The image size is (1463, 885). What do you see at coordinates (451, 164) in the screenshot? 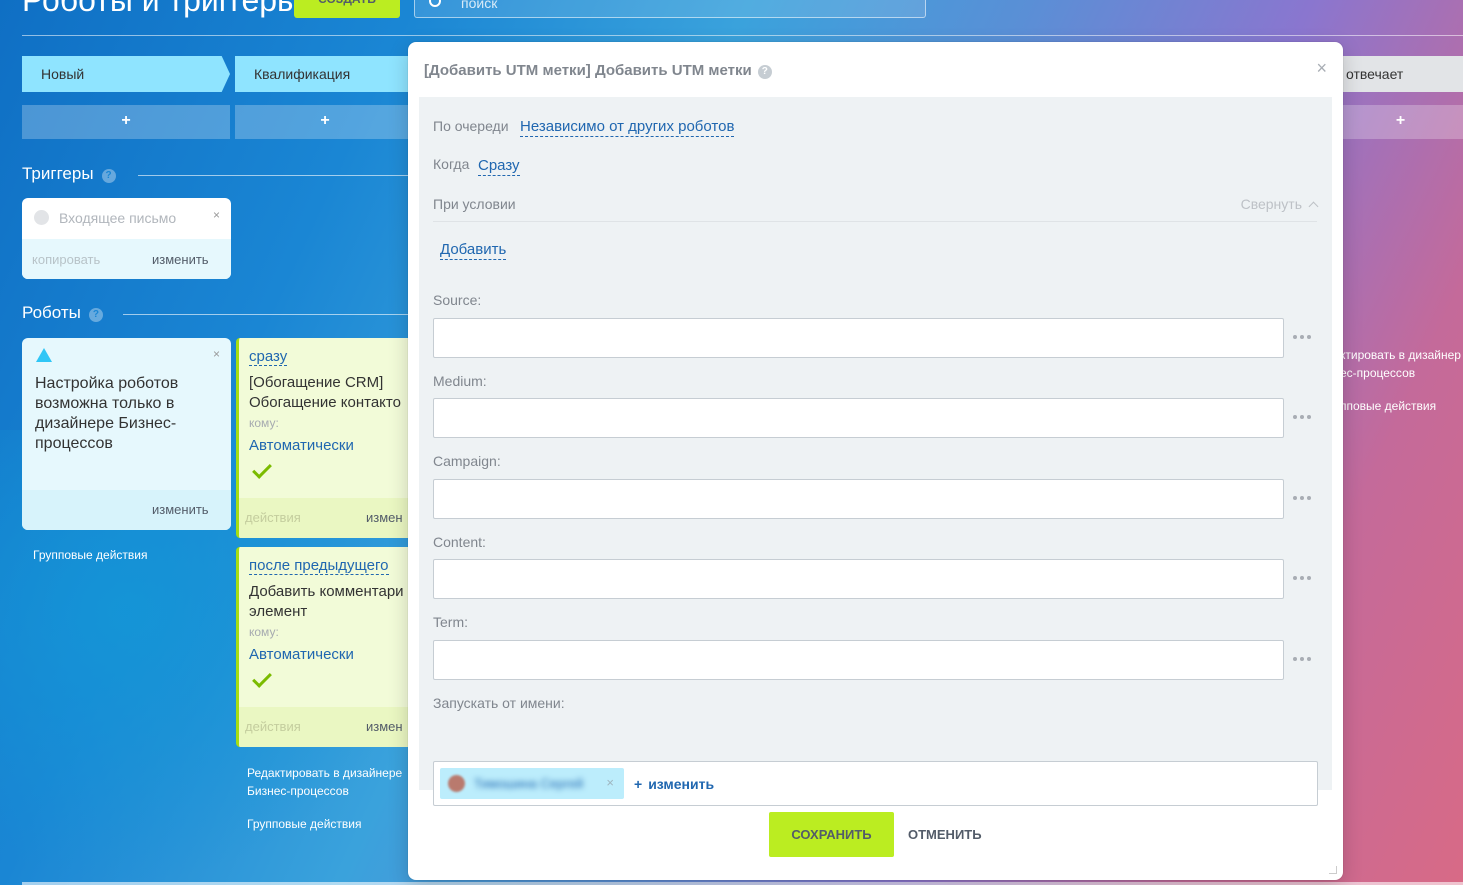
I see `when-label: Когда` at bounding box center [451, 164].